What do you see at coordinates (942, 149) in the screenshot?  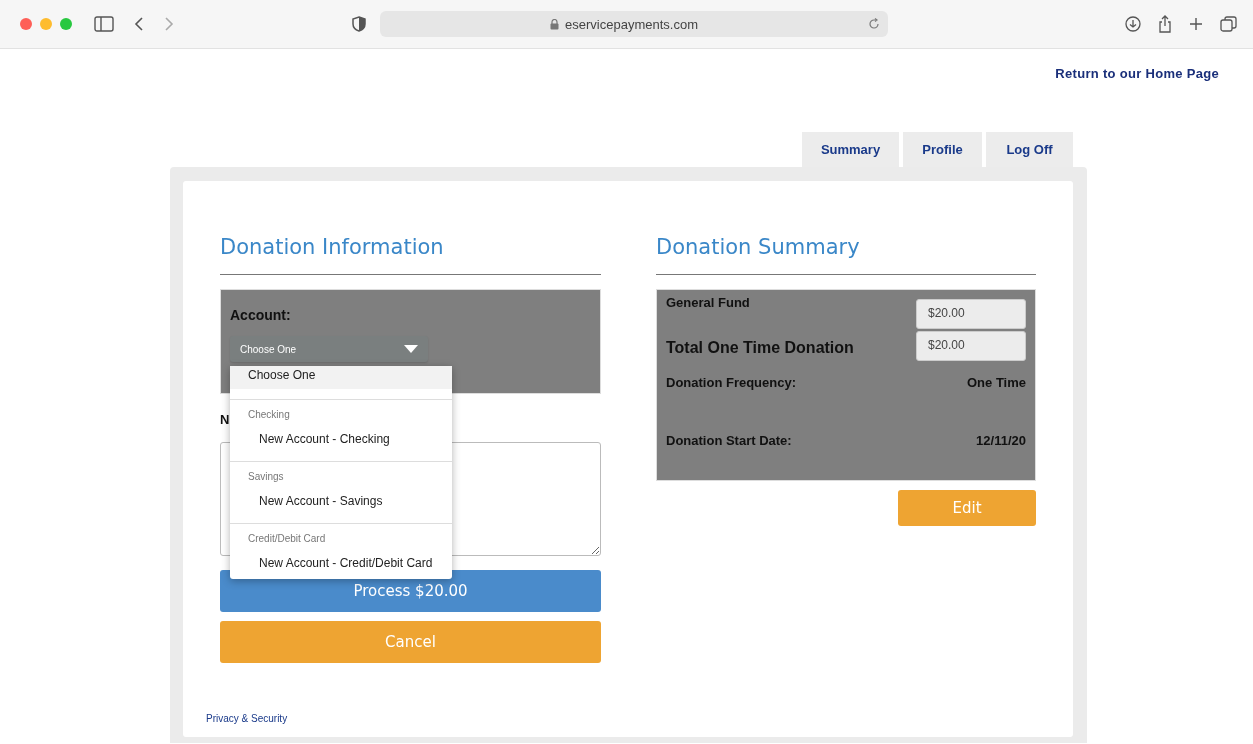 I see `tab: Profile` at bounding box center [942, 149].